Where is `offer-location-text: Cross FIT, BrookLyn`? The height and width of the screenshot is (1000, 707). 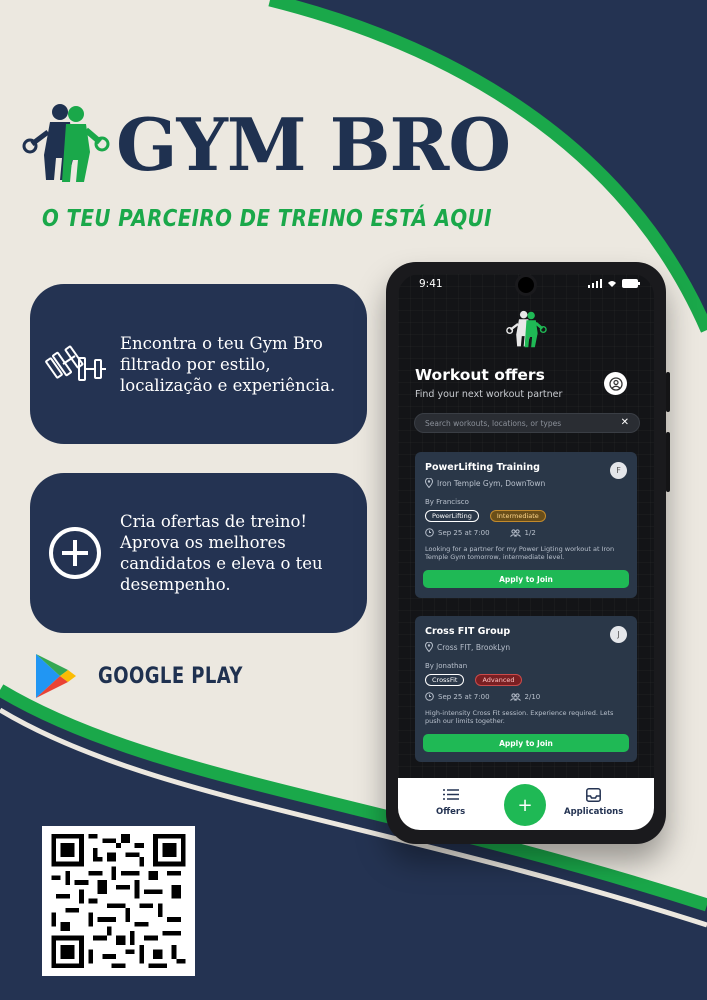 offer-location-text: Cross FIT, BrookLyn is located at coordinates (474, 647).